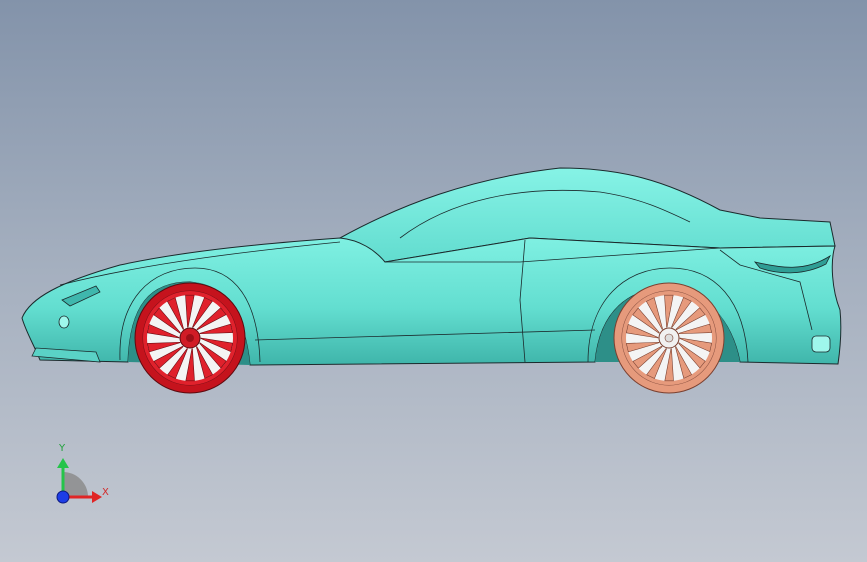  What do you see at coordinates (105, 492) in the screenshot?
I see `x-axis-label: X` at bounding box center [105, 492].